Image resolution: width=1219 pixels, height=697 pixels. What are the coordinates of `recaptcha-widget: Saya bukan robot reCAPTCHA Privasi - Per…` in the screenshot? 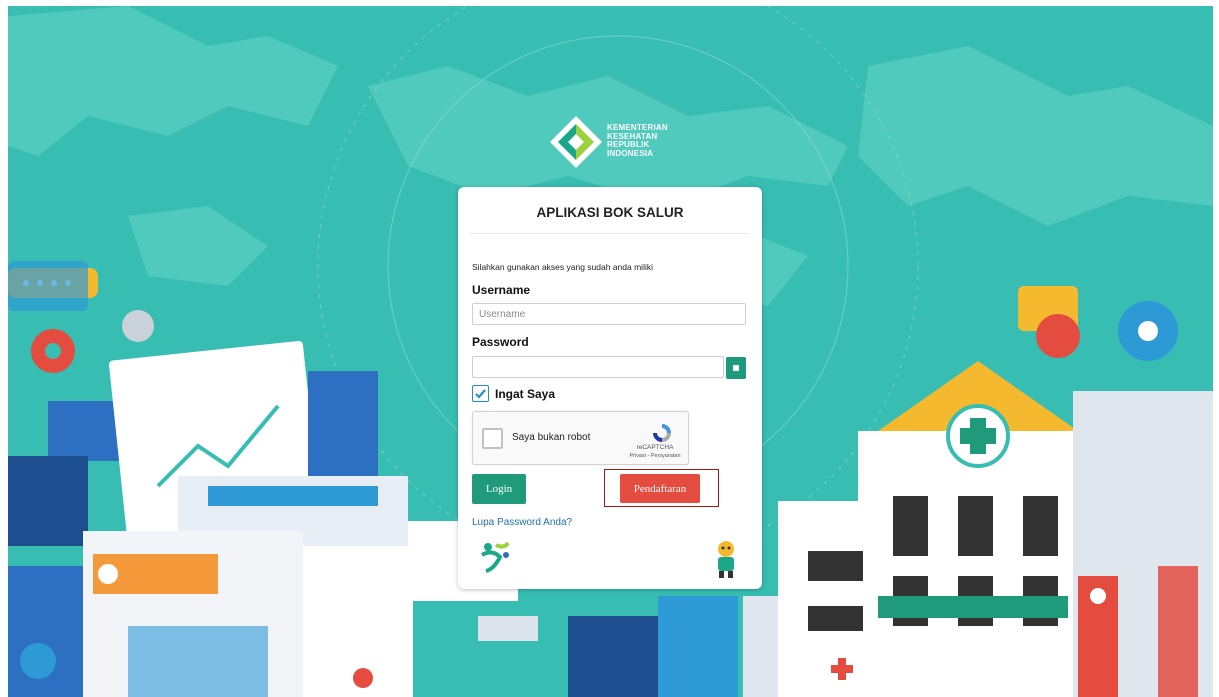 It's located at (580, 438).